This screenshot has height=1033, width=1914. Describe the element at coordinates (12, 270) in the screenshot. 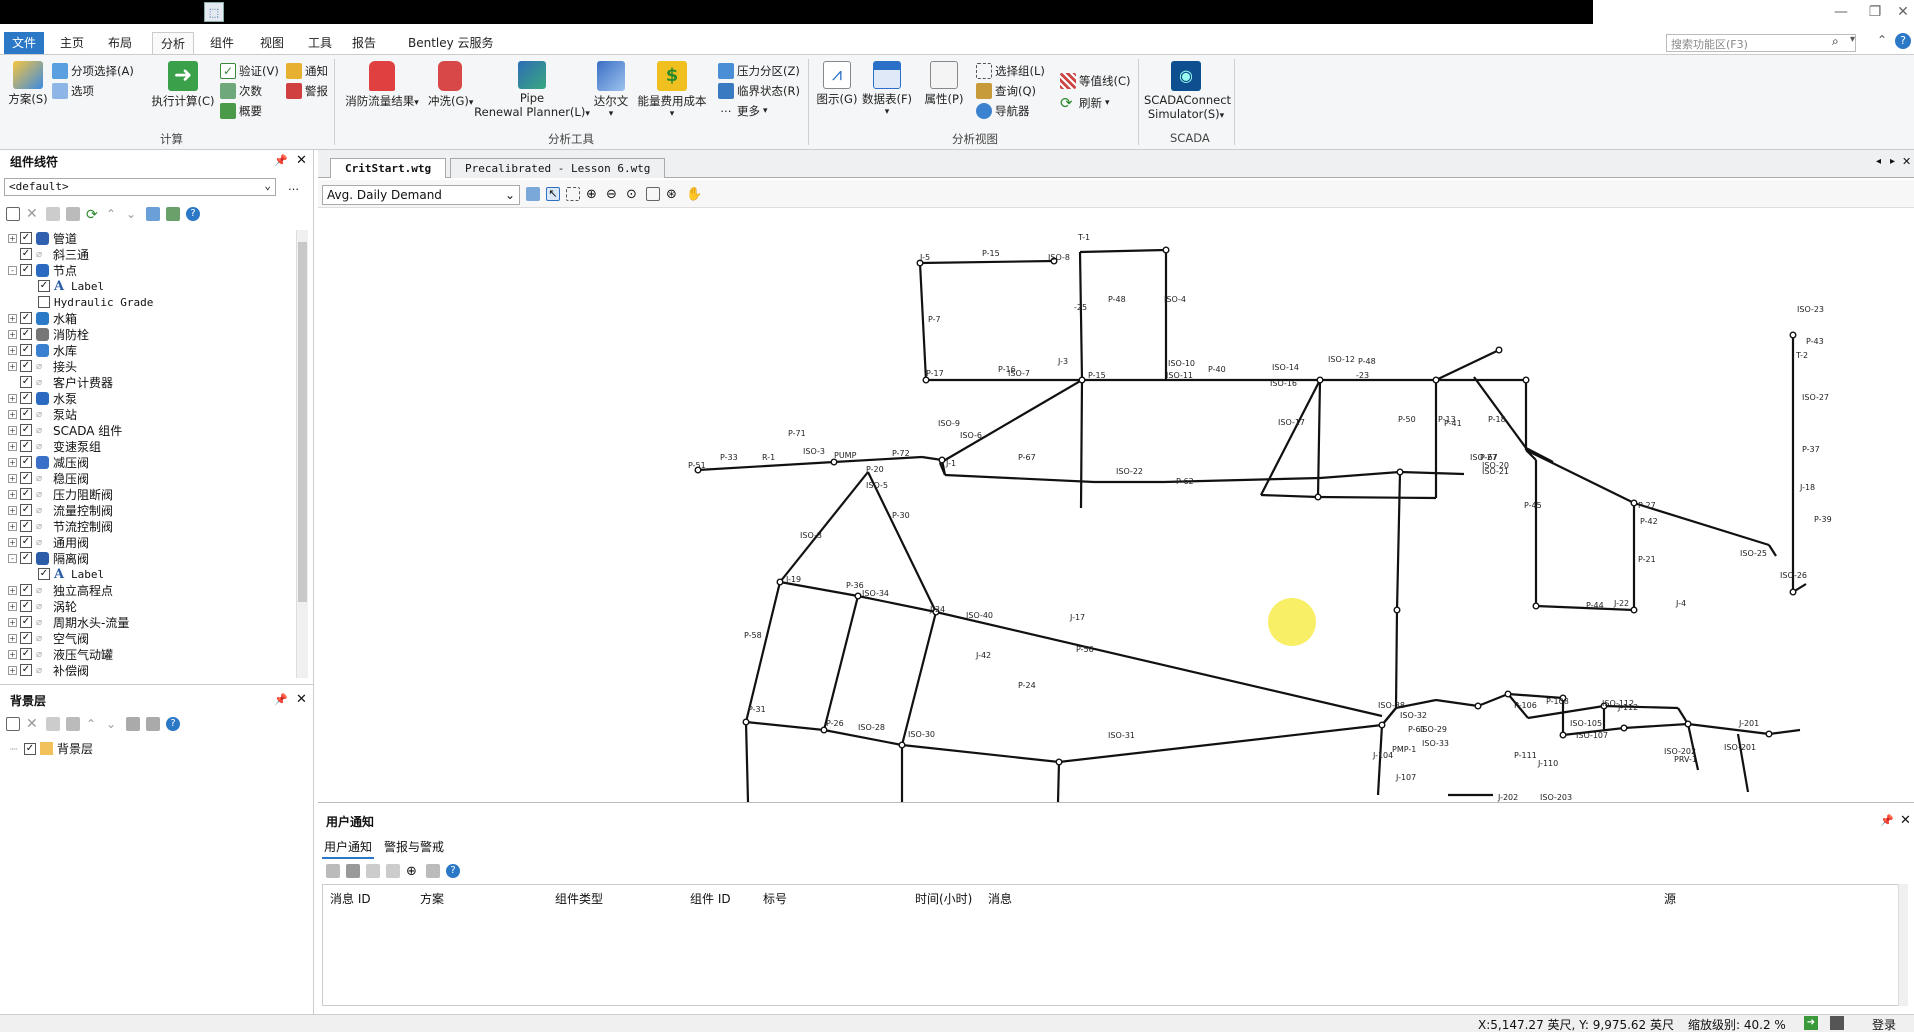

I see `collapse-icon: -` at that location.